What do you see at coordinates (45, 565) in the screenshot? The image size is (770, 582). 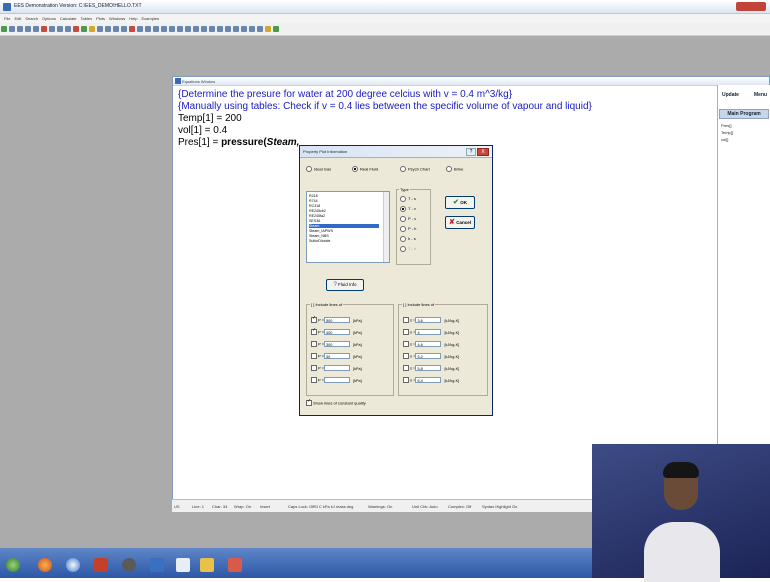 I see `firefox-icon` at bounding box center [45, 565].